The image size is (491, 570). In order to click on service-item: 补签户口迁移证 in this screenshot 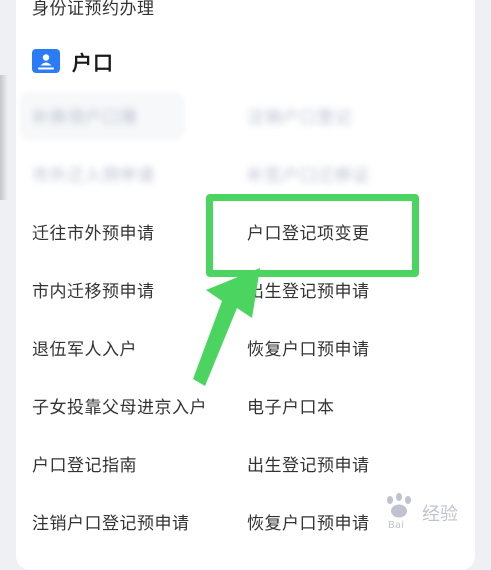, I will do `click(308, 176)`.